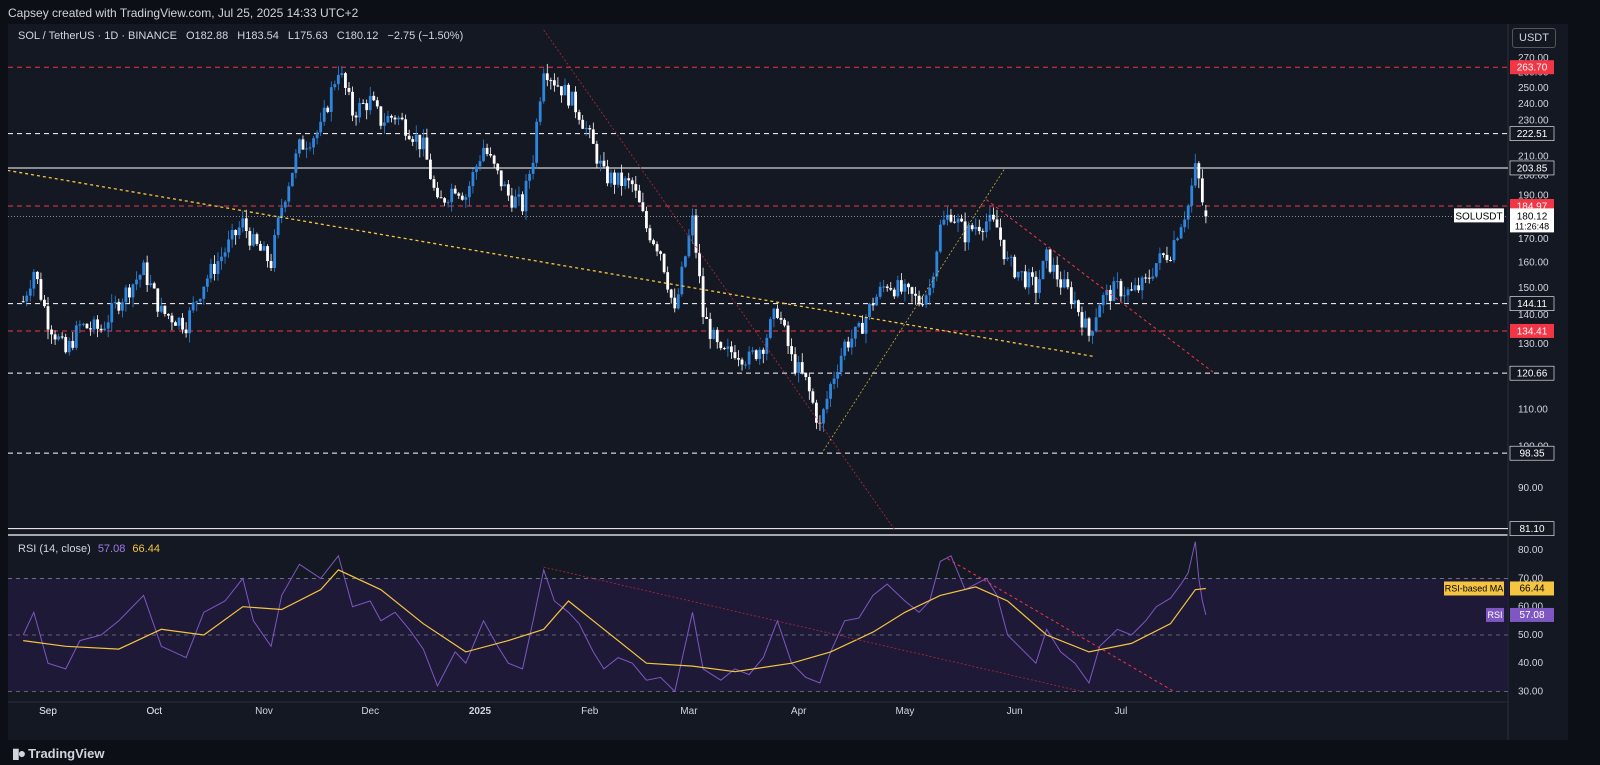 Image resolution: width=1600 pixels, height=765 pixels. Describe the element at coordinates (1533, 263) in the screenshot. I see `price-tick-label: 160.00` at that location.